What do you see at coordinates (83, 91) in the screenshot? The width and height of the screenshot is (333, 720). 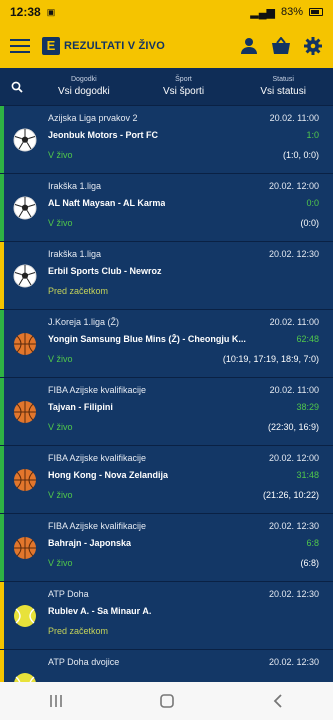 I see `filter-value: Vsi dogodki` at bounding box center [83, 91].